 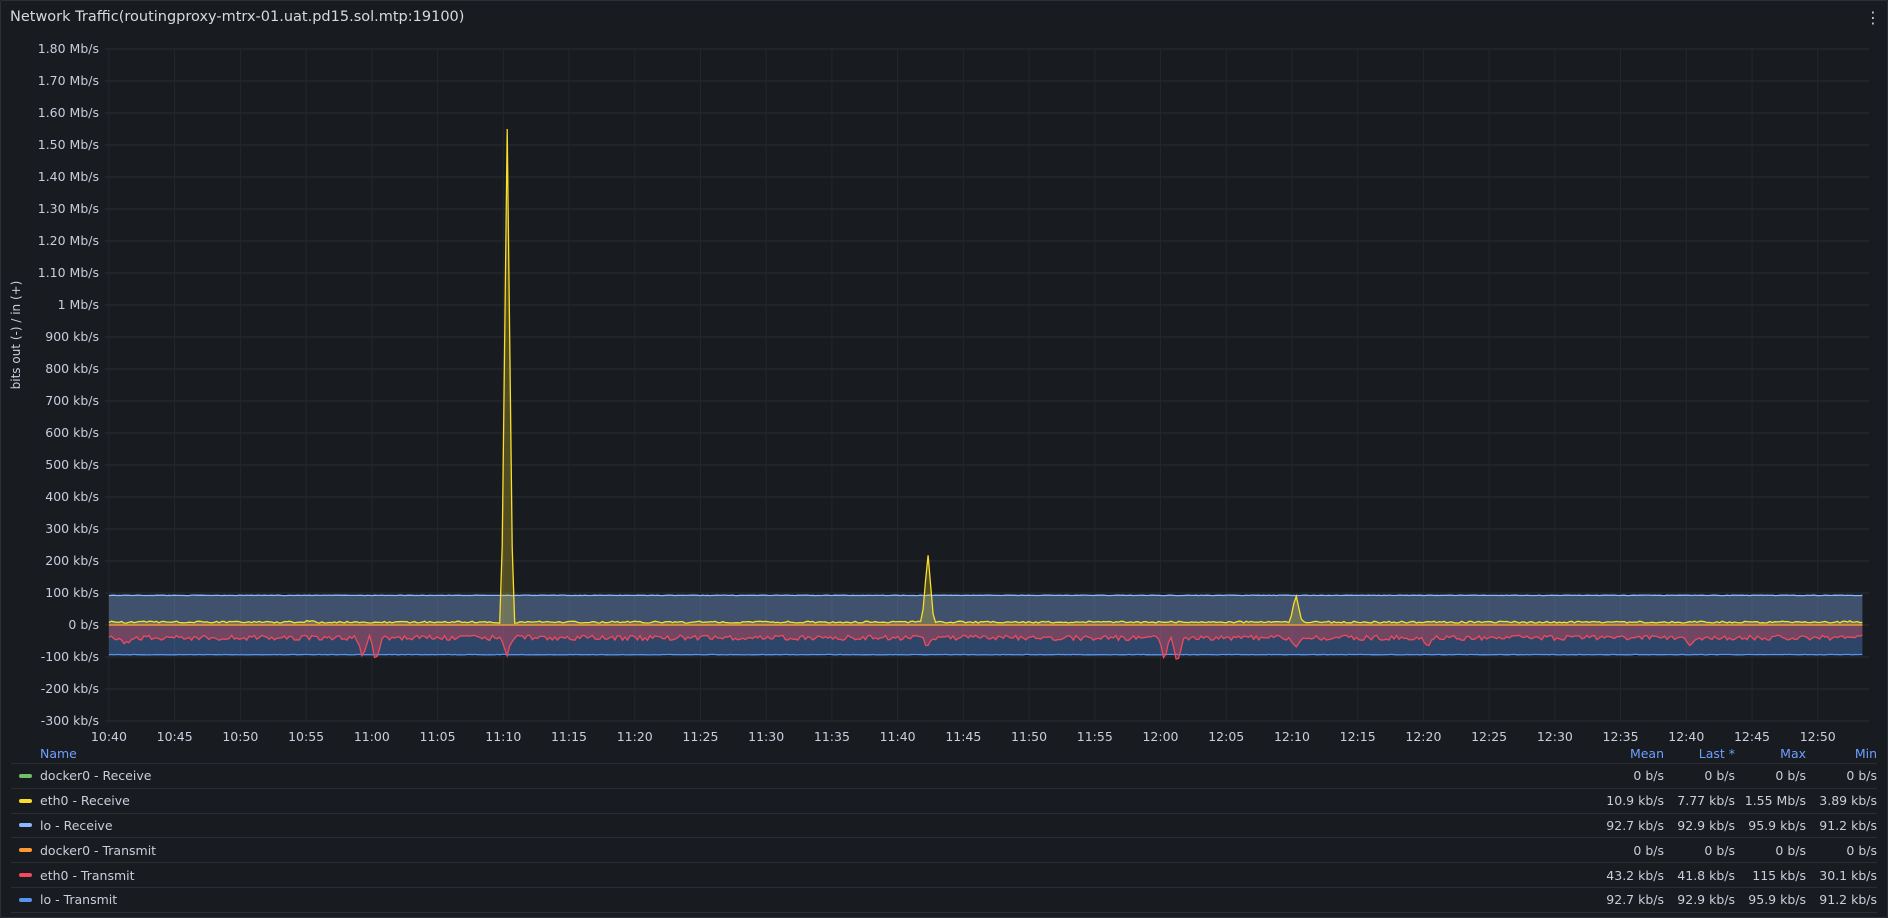 What do you see at coordinates (70, 720) in the screenshot?
I see `y-tick-label: -300 kb/s` at bounding box center [70, 720].